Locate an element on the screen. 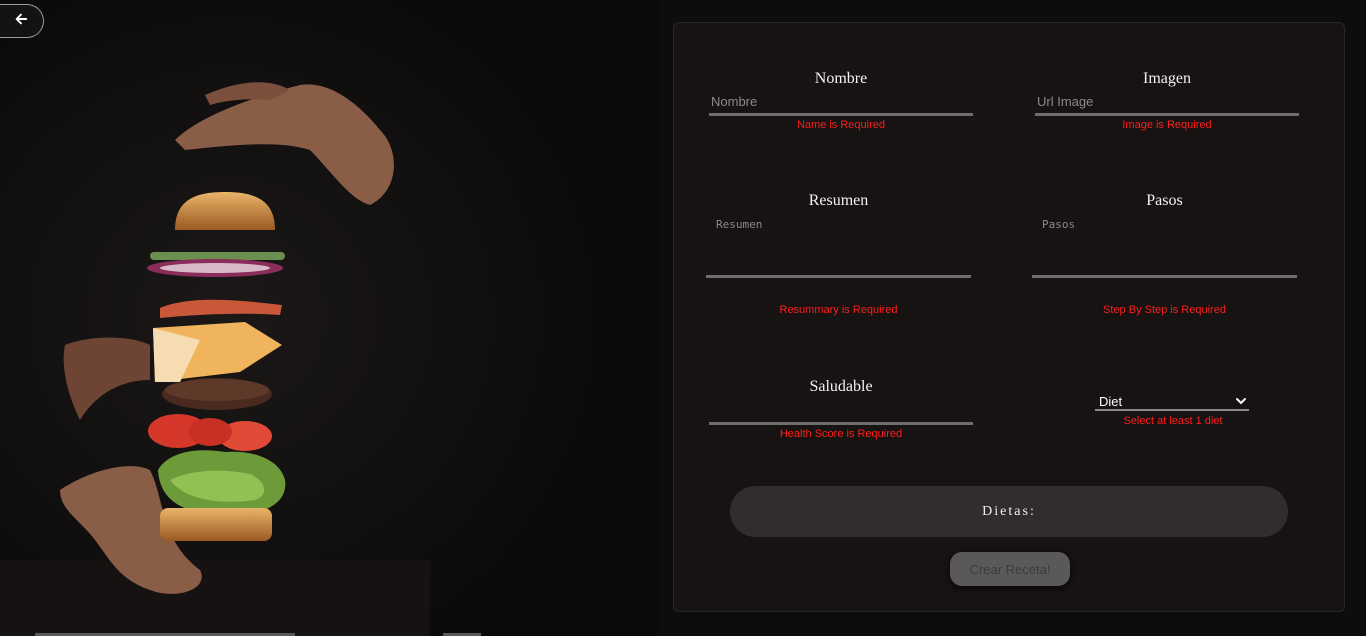 The width and height of the screenshot is (1366, 636). dietas-title: Dietas: is located at coordinates (1009, 511).